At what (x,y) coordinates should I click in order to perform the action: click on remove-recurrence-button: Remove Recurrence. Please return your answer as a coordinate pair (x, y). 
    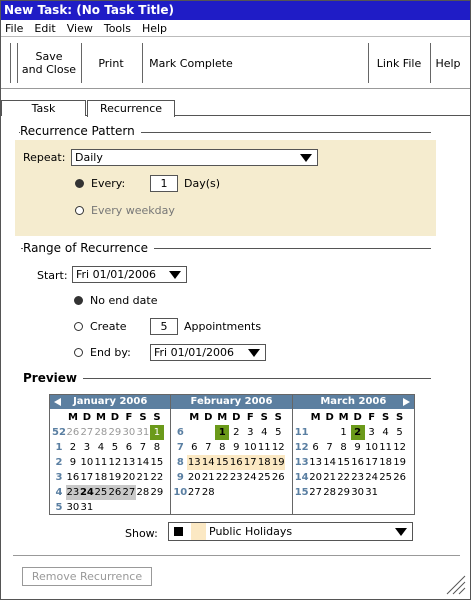
    Looking at the image, I should click on (87, 576).